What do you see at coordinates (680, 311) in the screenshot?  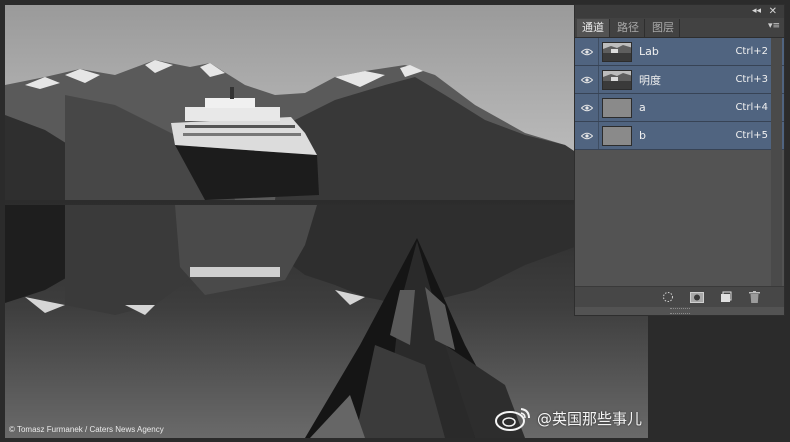 I see `panel-resize-grip` at bounding box center [680, 311].